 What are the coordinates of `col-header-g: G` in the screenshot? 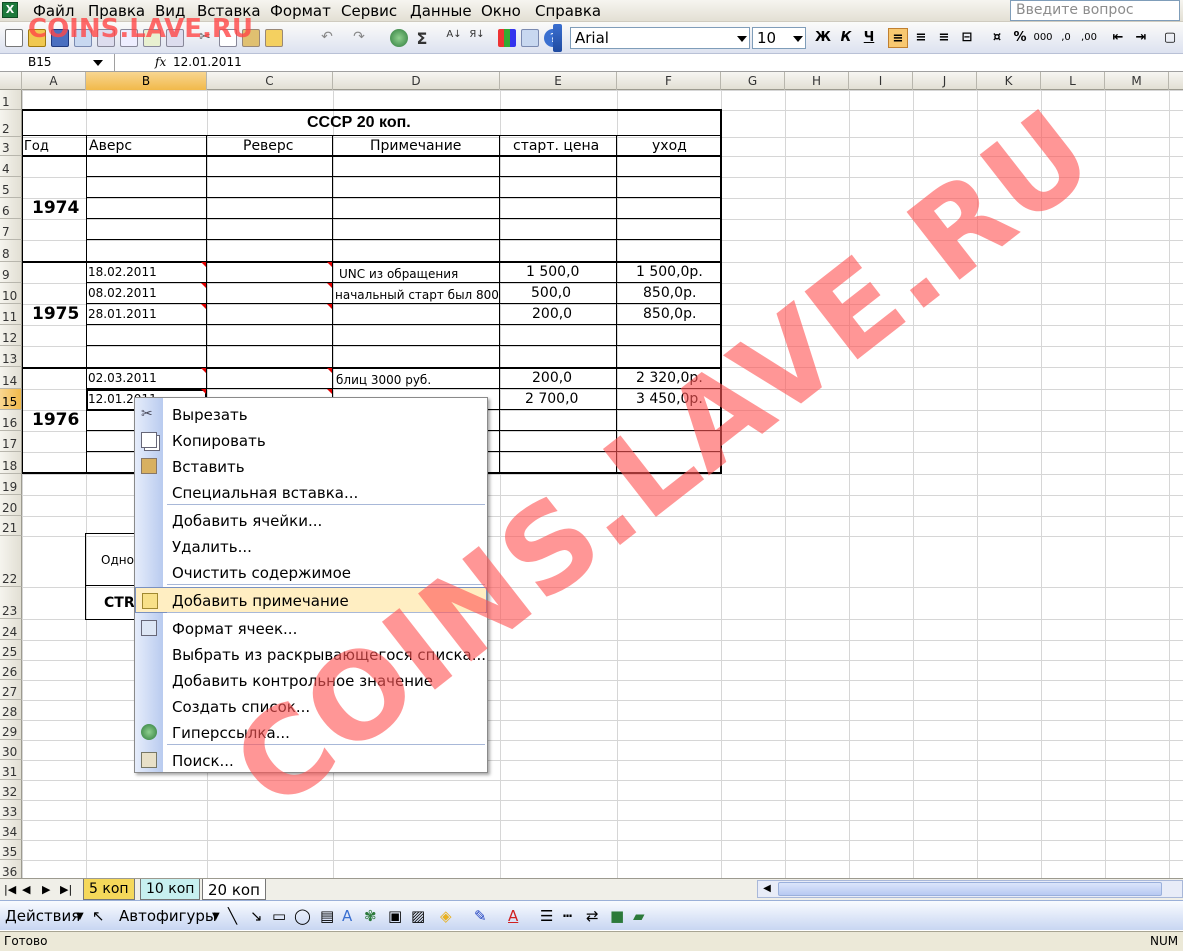 It's located at (753, 81).